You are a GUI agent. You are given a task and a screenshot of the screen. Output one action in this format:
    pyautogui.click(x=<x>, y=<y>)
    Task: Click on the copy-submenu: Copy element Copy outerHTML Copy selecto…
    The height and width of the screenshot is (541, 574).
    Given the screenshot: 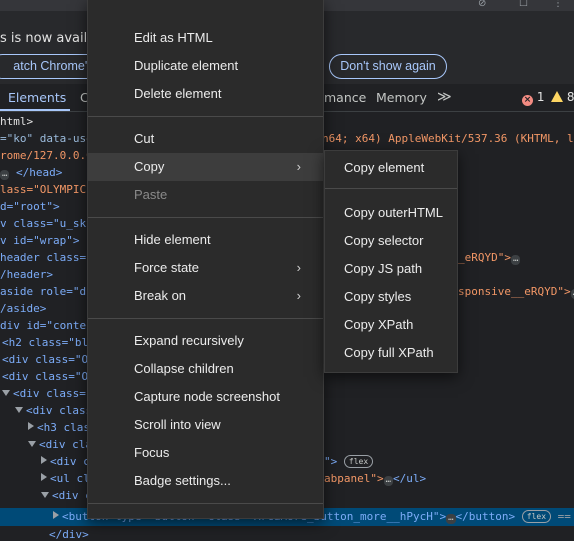 What is the action you would take?
    pyautogui.click(x=391, y=261)
    